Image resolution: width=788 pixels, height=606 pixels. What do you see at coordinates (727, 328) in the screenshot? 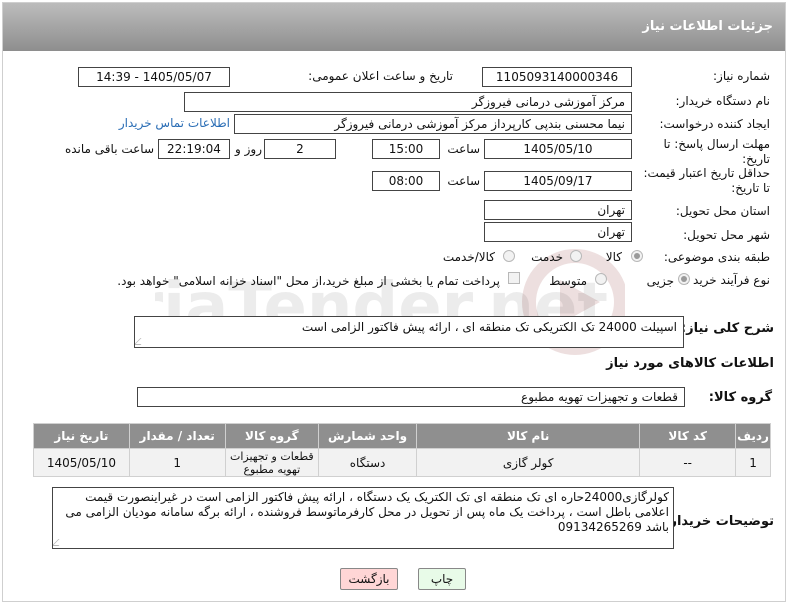
I see `description-label: شرح کلی نیاز:` at bounding box center [727, 328].